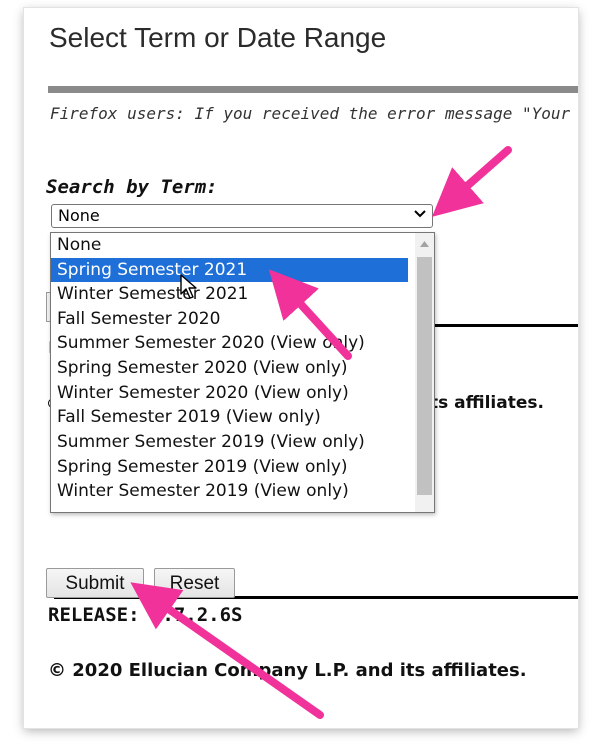 Image resolution: width=595 pixels, height=742 pixels. I want to click on obscured-affiliates-text: ts affiliates., so click(487, 403).